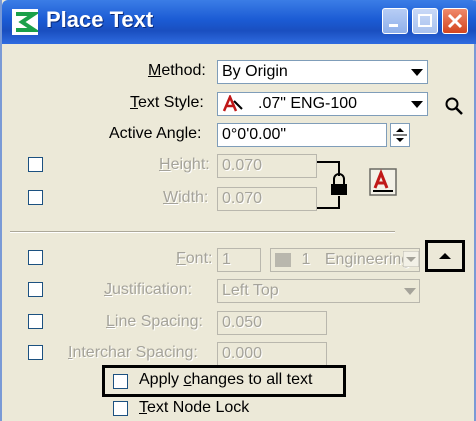 This screenshot has width=476, height=421. Describe the element at coordinates (35, 197) in the screenshot. I see `width-checkbox` at that location.